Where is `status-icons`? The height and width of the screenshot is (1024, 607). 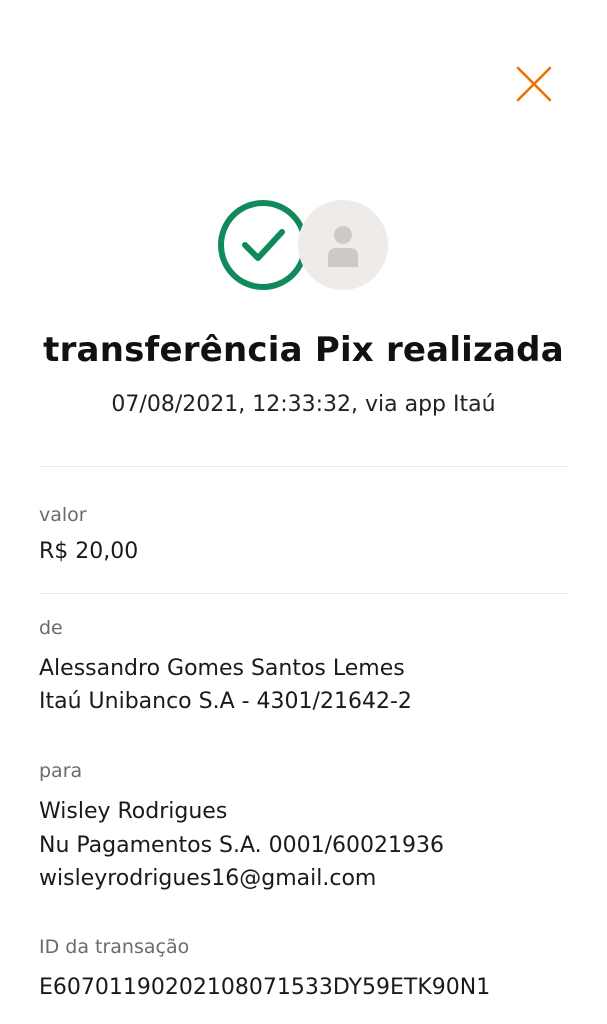
status-icons is located at coordinates (304, 245).